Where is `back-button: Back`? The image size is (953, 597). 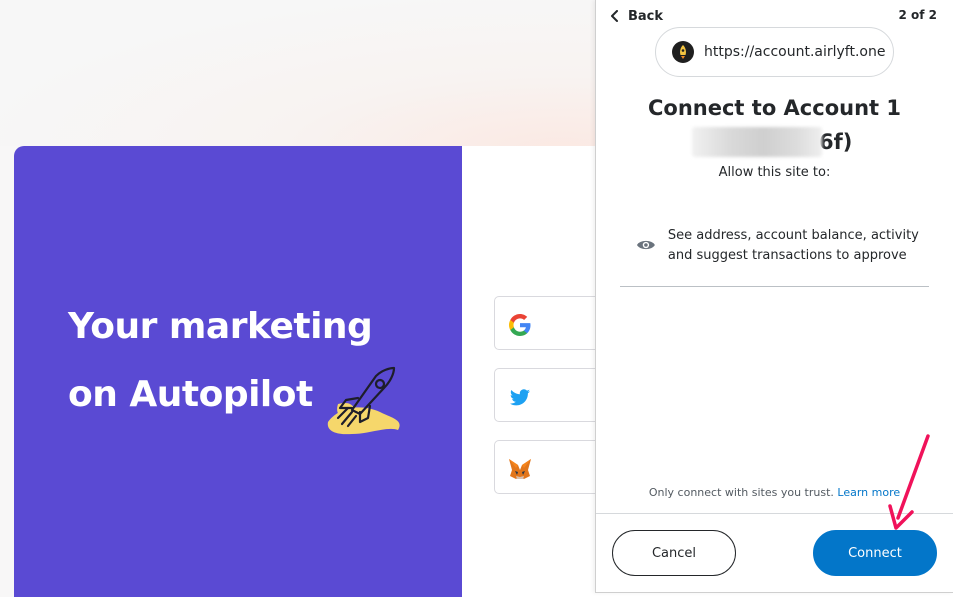
back-button: Back is located at coordinates (636, 16).